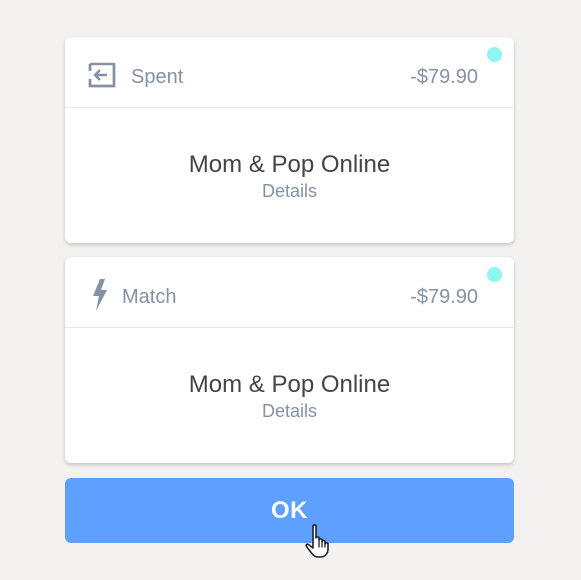  Describe the element at coordinates (149, 297) in the screenshot. I see `transaction-type-label: Match` at that location.